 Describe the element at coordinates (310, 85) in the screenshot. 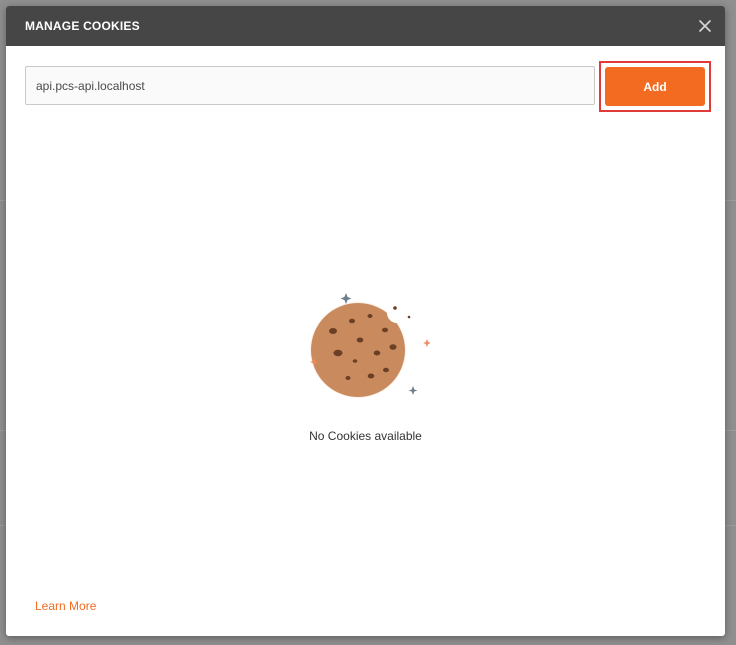

I see `domain-input` at that location.